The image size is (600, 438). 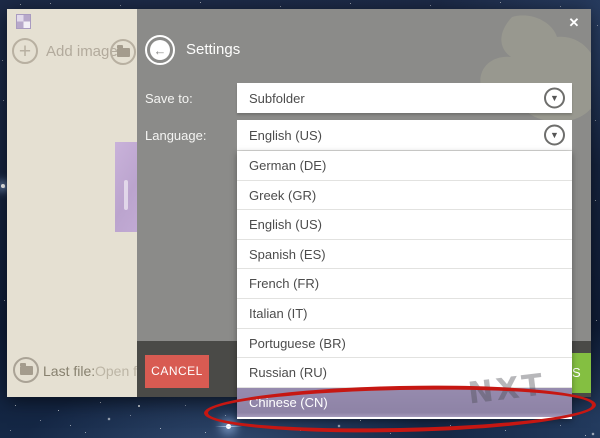 What do you see at coordinates (69, 371) in the screenshot?
I see `last-file-label: Last file:` at bounding box center [69, 371].